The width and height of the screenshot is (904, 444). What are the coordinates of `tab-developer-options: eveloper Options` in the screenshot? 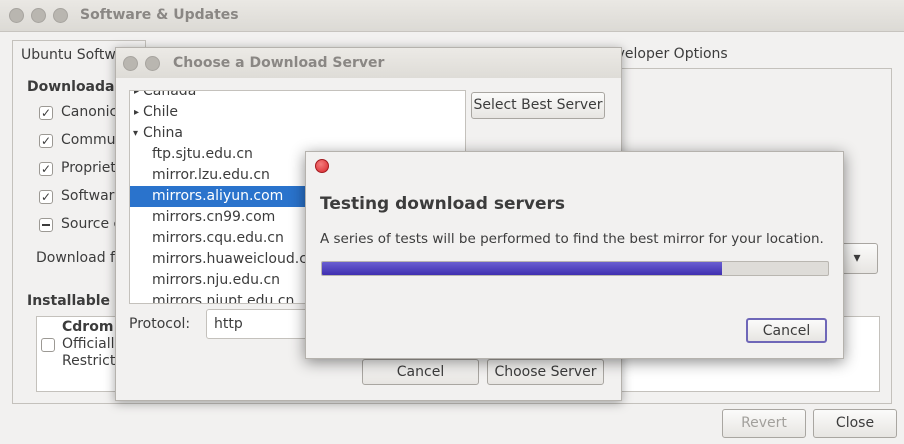 It's located at (675, 55).